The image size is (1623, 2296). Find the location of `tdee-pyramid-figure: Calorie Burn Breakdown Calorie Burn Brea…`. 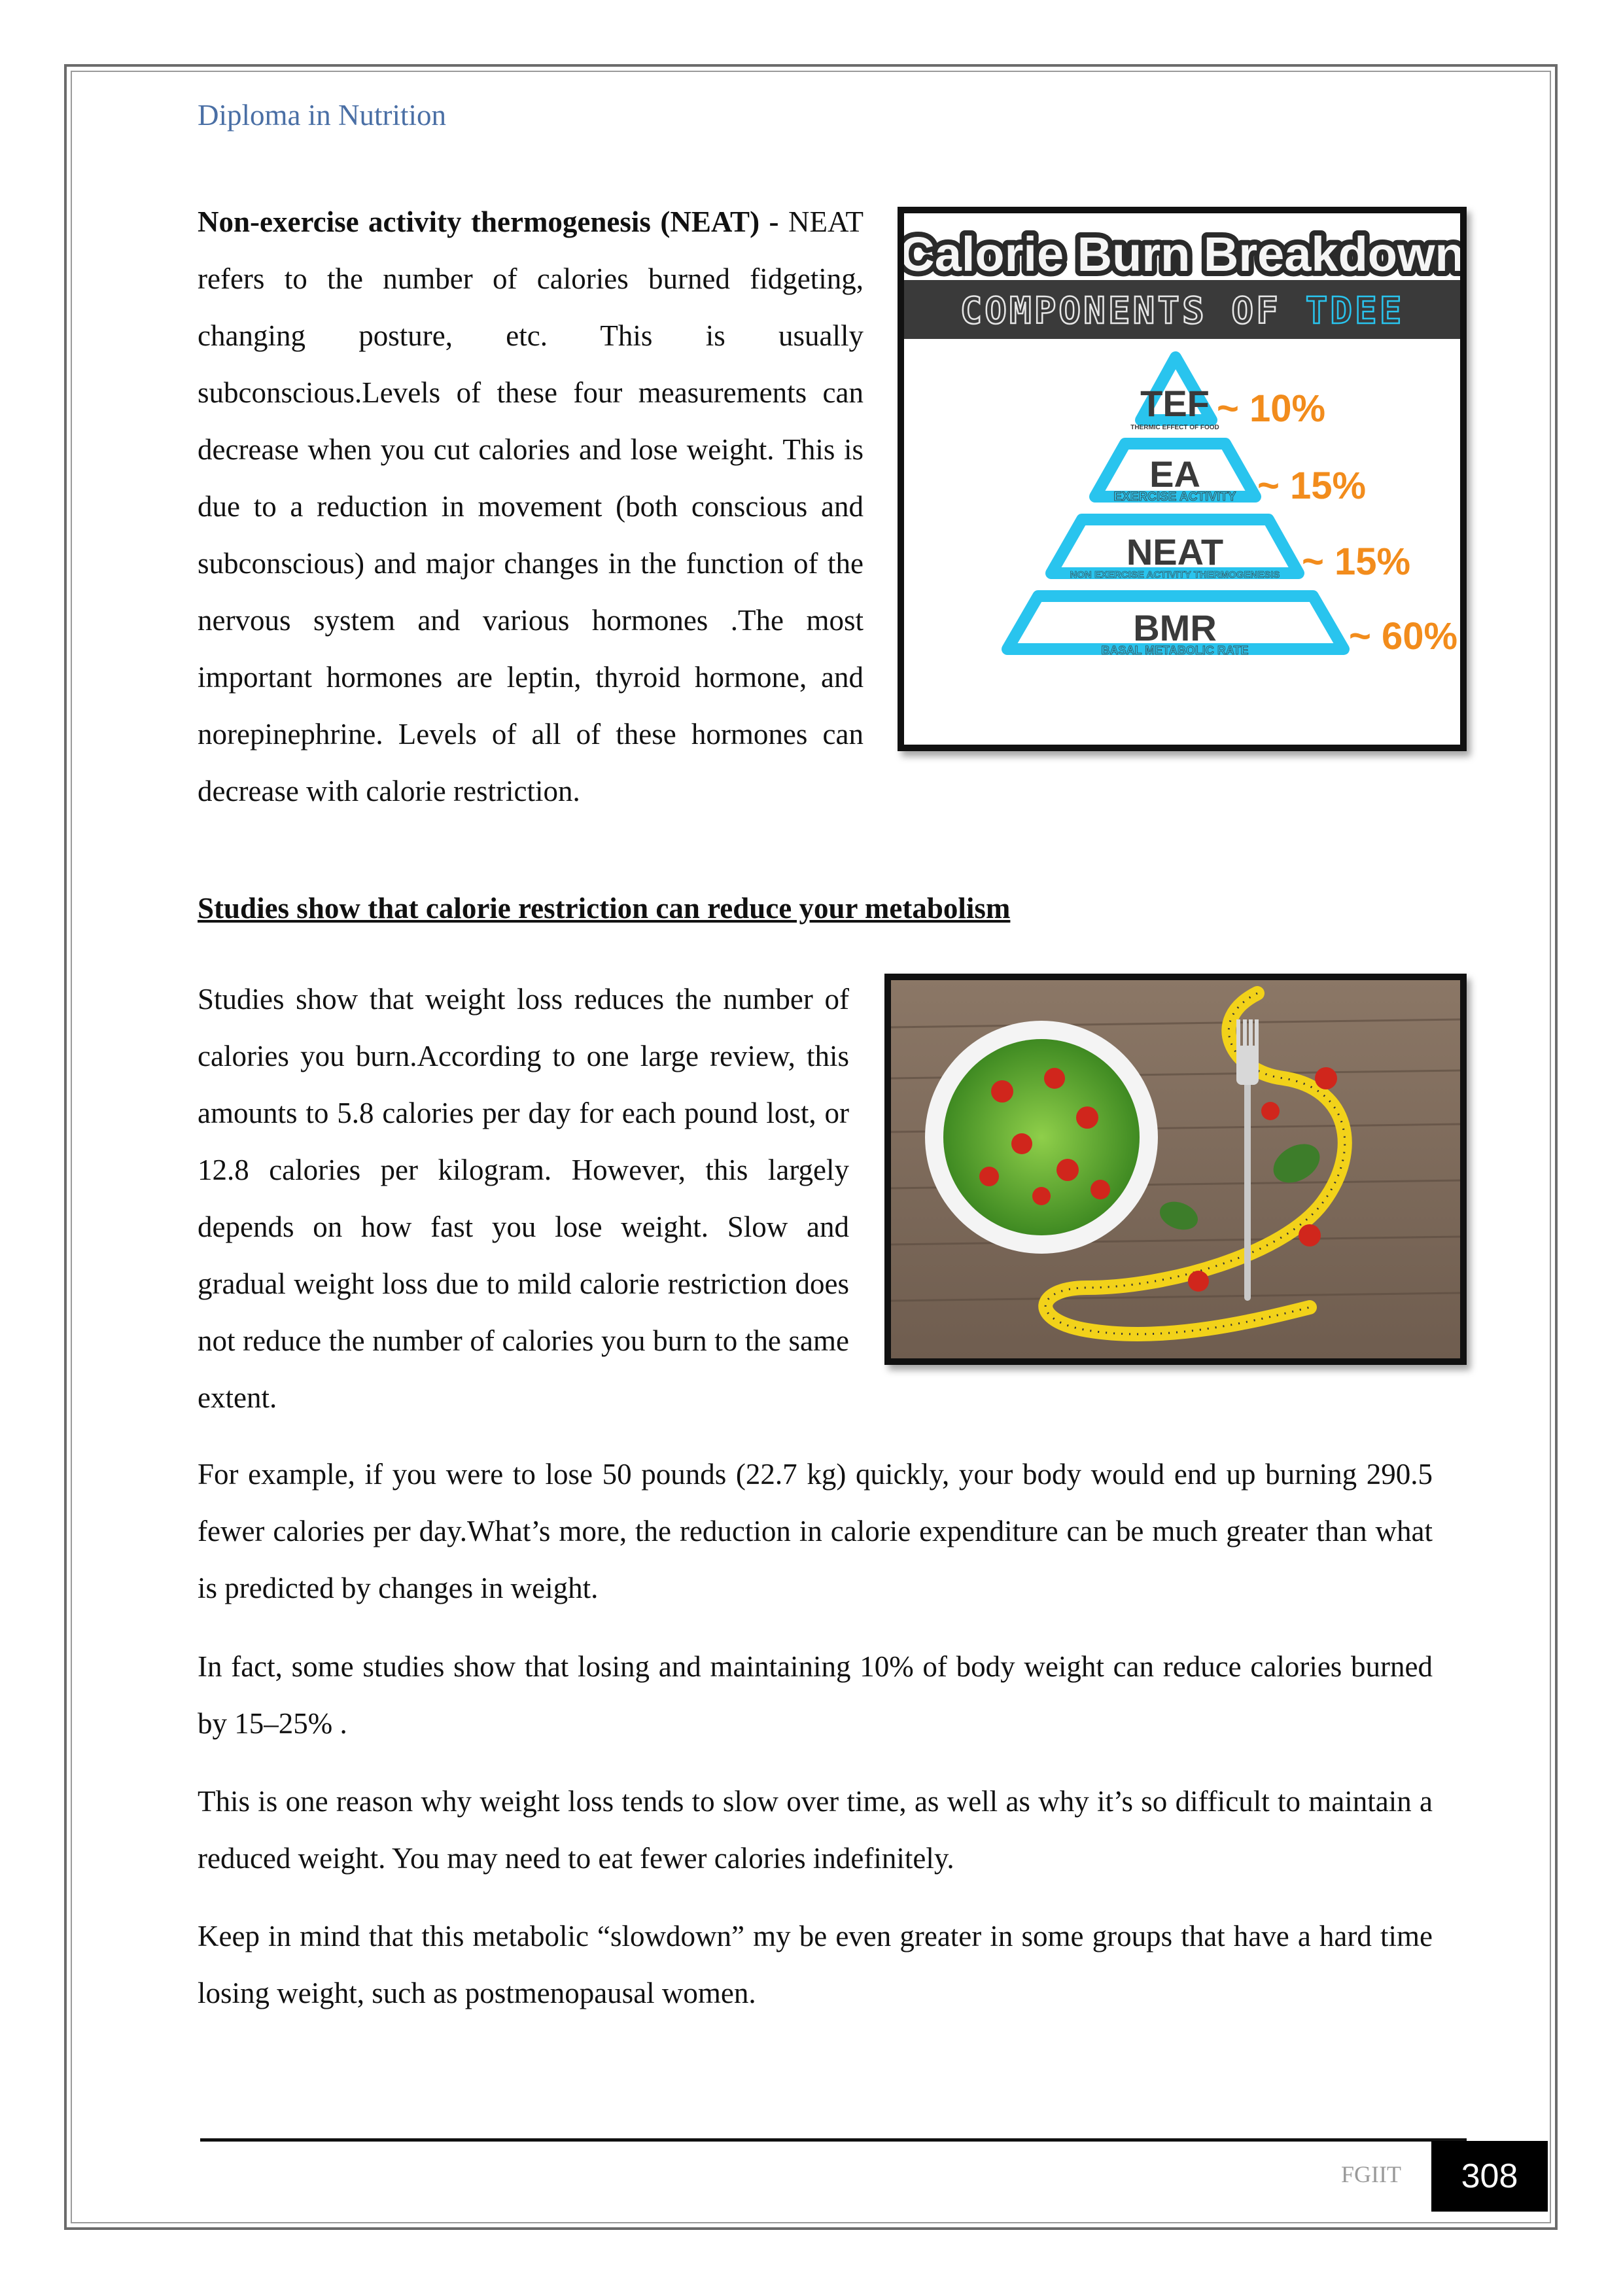

tdee-pyramid-figure: Calorie Burn Breakdown Calorie Burn Brea… is located at coordinates (1183, 479).